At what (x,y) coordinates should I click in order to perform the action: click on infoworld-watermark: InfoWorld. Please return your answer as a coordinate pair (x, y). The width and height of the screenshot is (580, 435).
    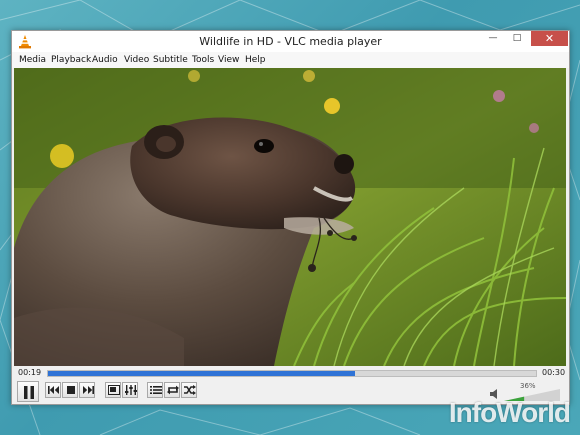
    Looking at the image, I should click on (509, 412).